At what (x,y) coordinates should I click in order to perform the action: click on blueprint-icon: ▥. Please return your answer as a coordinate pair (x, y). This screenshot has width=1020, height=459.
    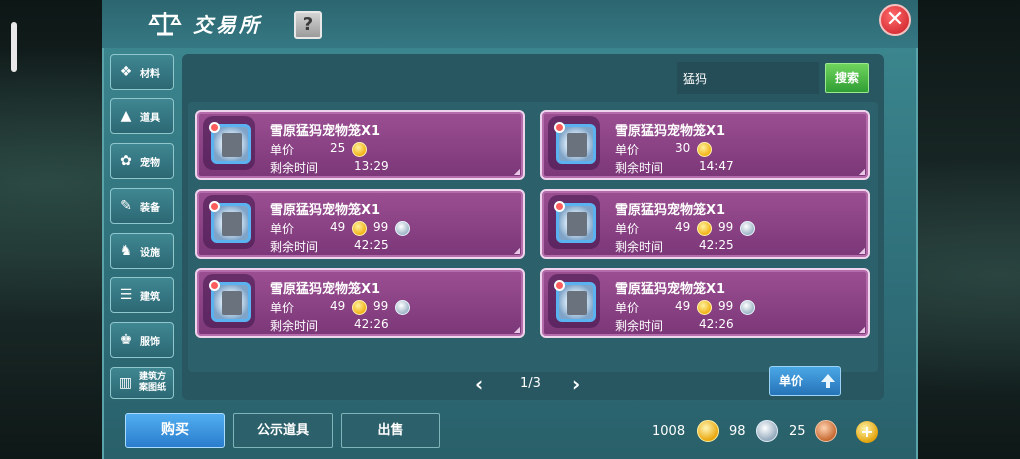
    Looking at the image, I should click on (125, 383).